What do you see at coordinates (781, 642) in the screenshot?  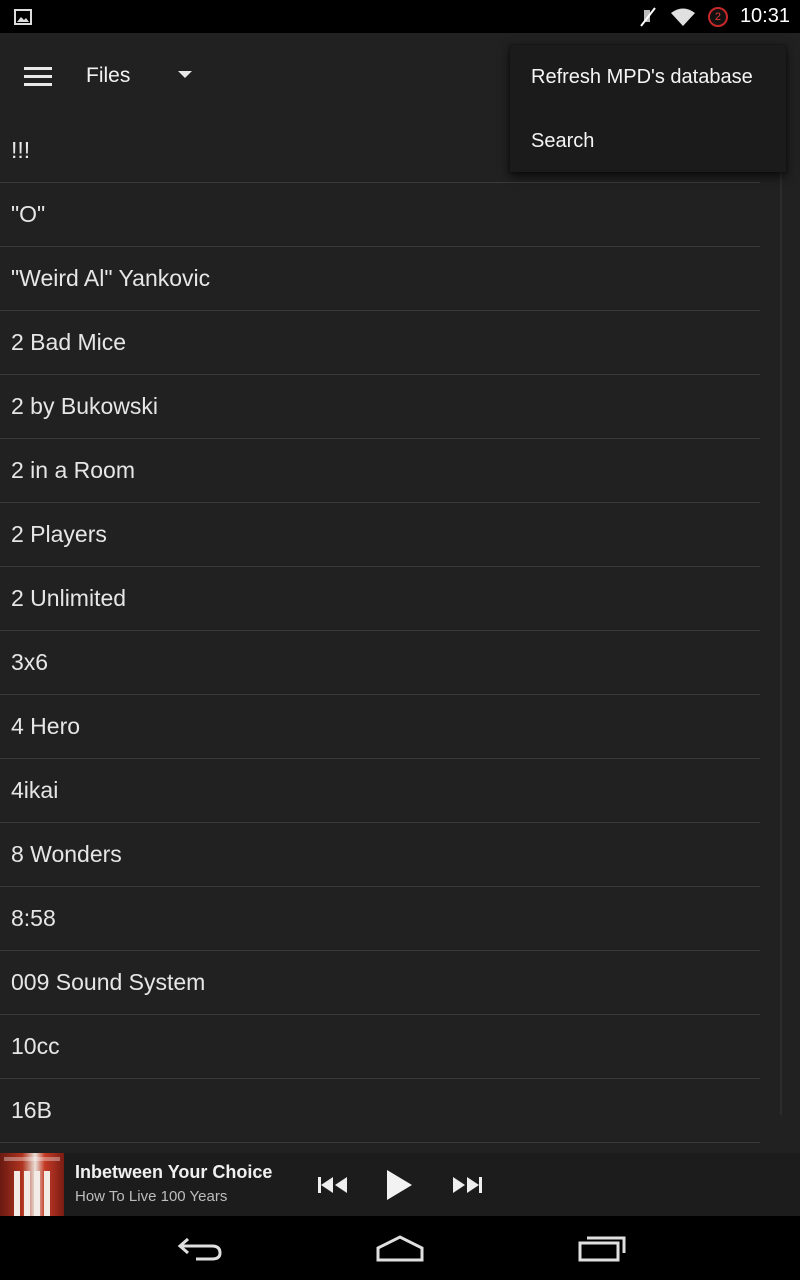 I see `scrollbar` at bounding box center [781, 642].